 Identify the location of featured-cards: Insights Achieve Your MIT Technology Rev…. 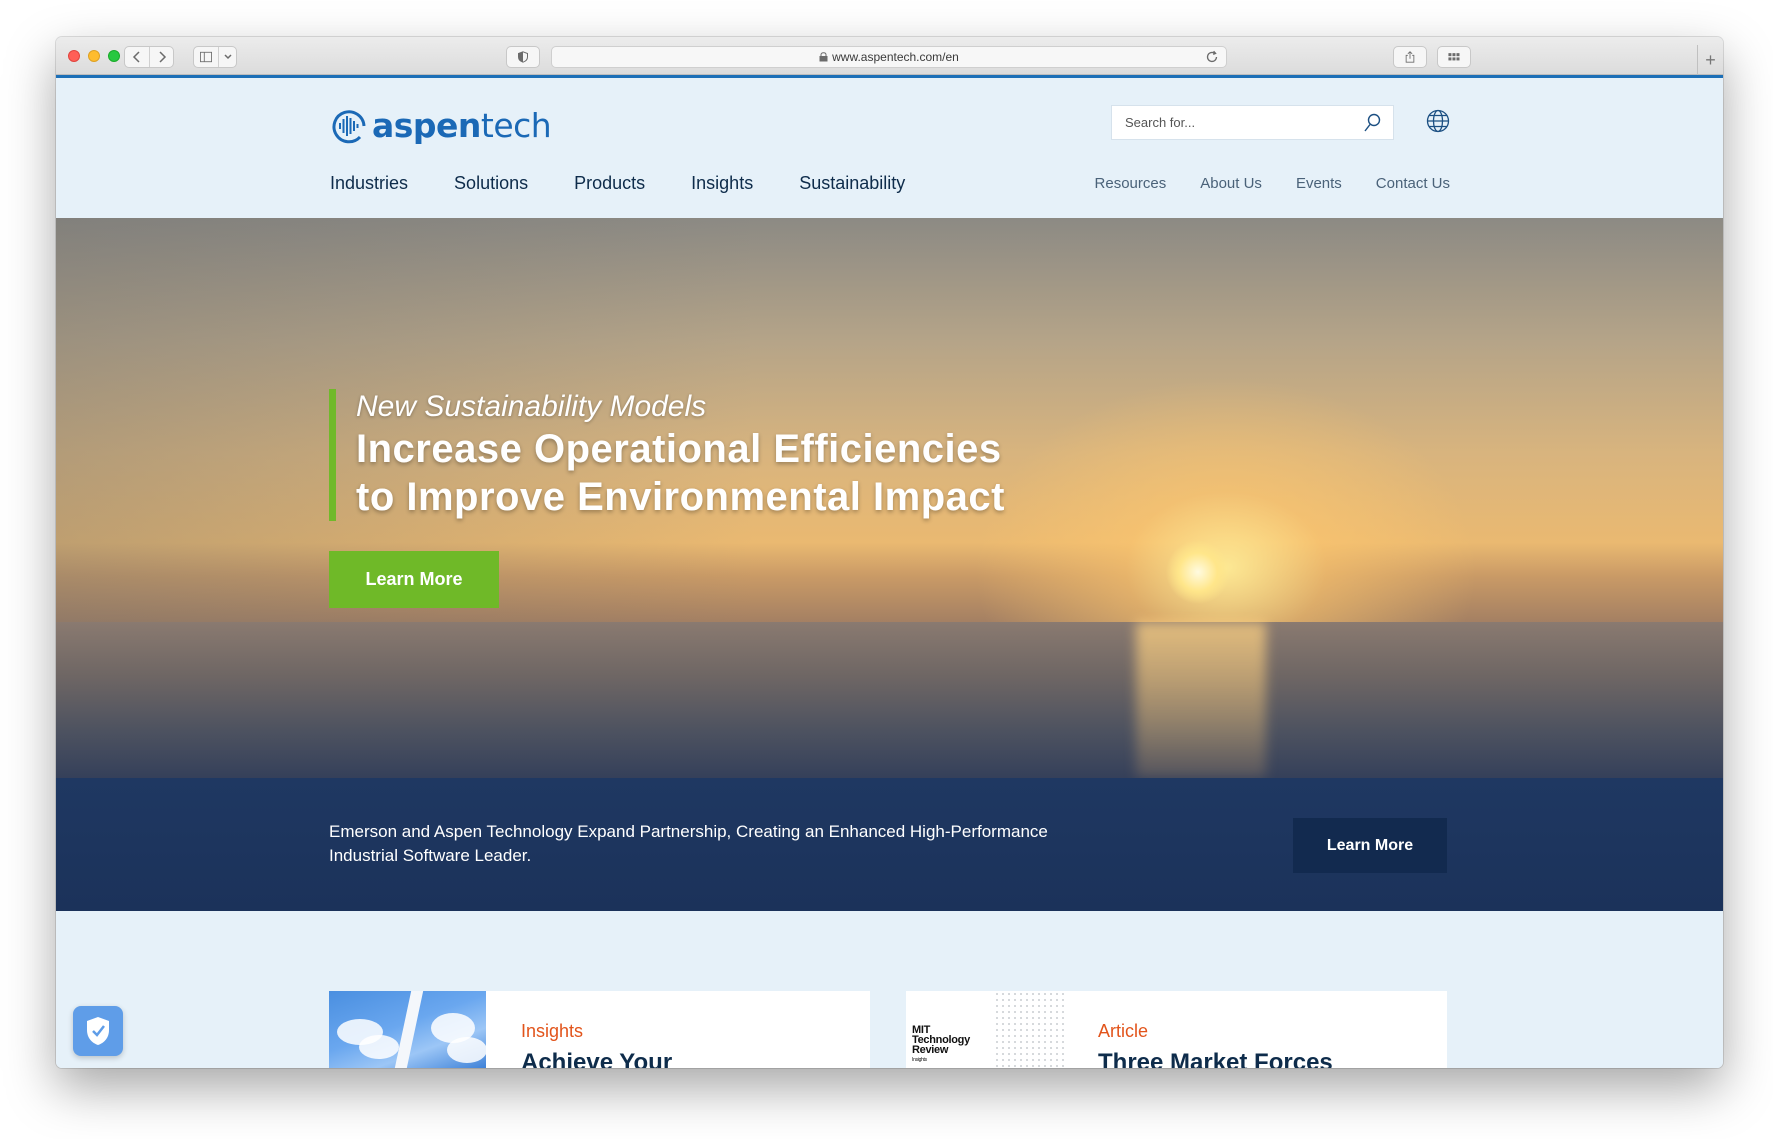
(889, 989).